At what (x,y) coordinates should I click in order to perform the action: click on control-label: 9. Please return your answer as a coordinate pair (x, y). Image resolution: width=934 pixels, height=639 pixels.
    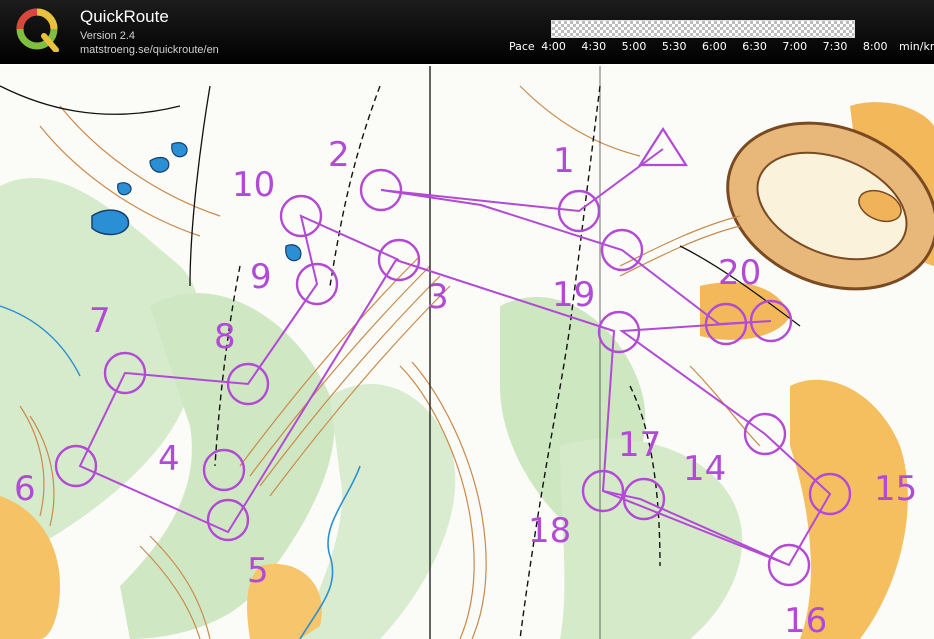
    Looking at the image, I should click on (261, 277).